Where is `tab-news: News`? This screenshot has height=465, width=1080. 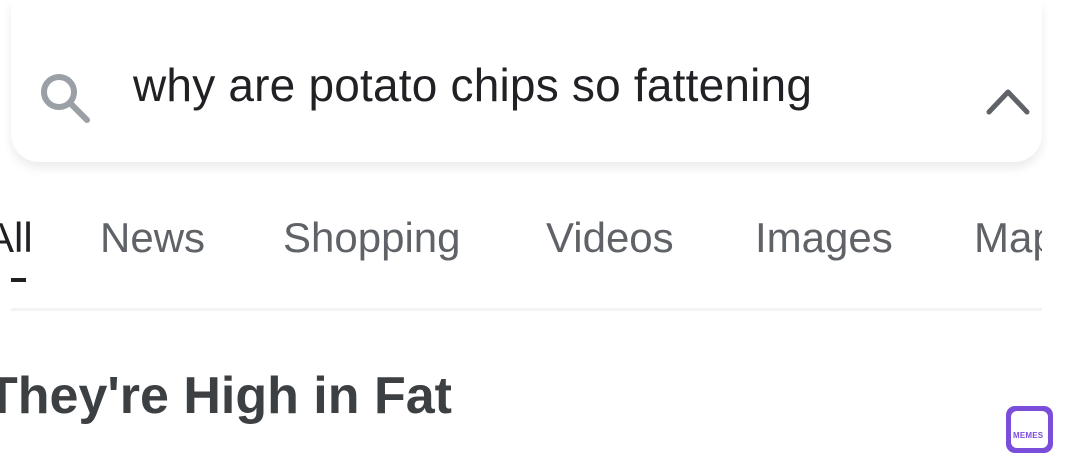
tab-news: News is located at coordinates (152, 238).